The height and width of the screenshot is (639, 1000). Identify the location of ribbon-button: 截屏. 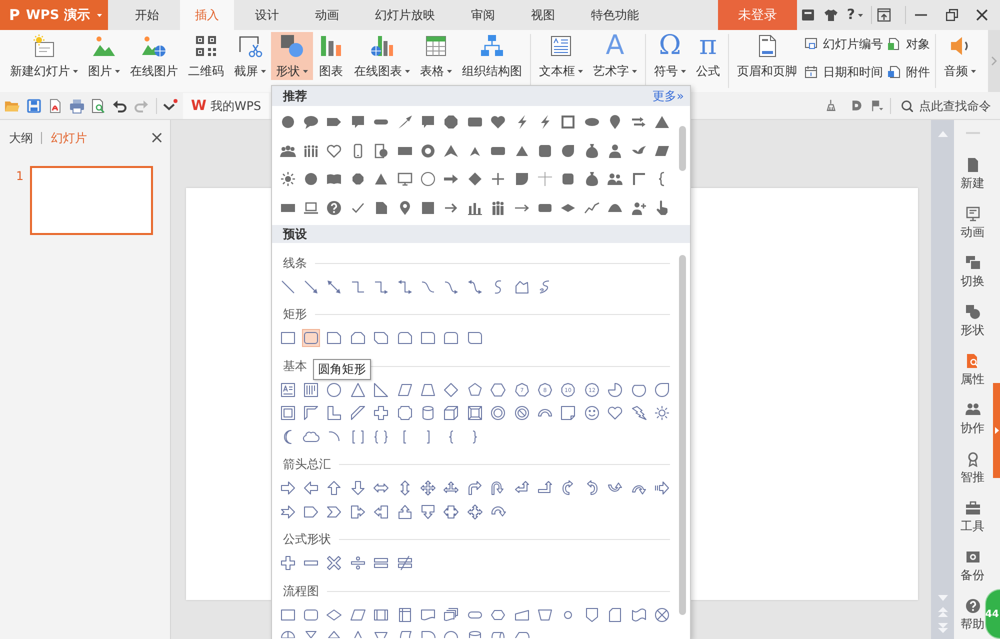
(250, 56).